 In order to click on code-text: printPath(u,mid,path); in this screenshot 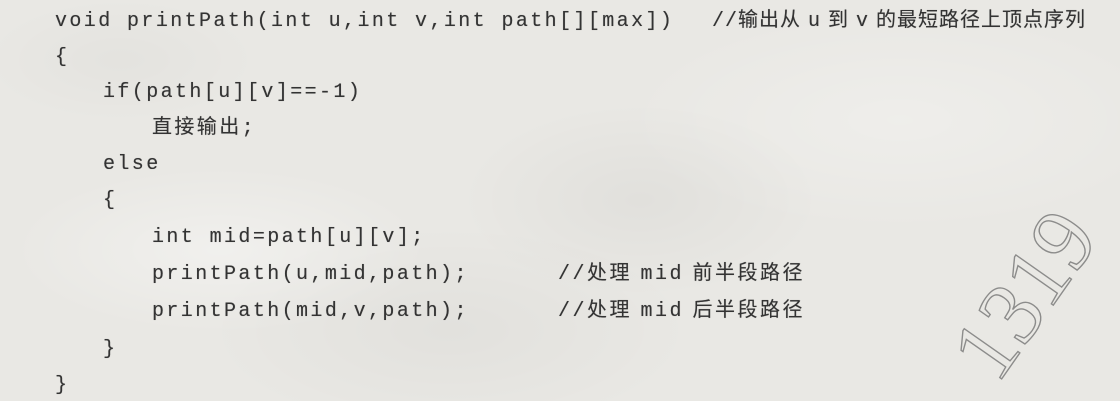, I will do `click(310, 274)`.